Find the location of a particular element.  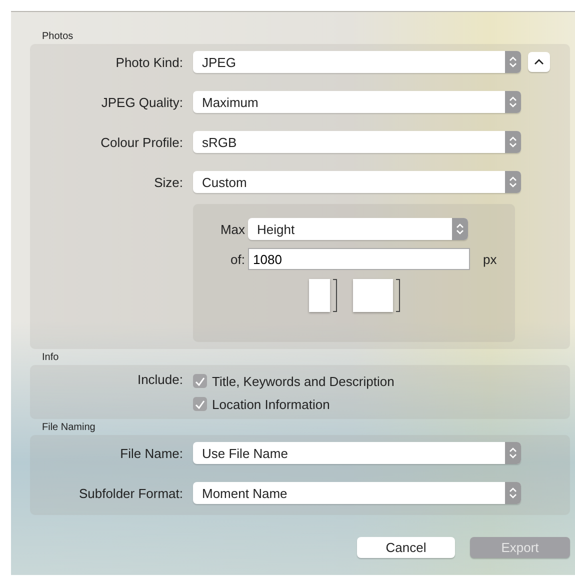

field-label: Colour Profile: is located at coordinates (142, 142).